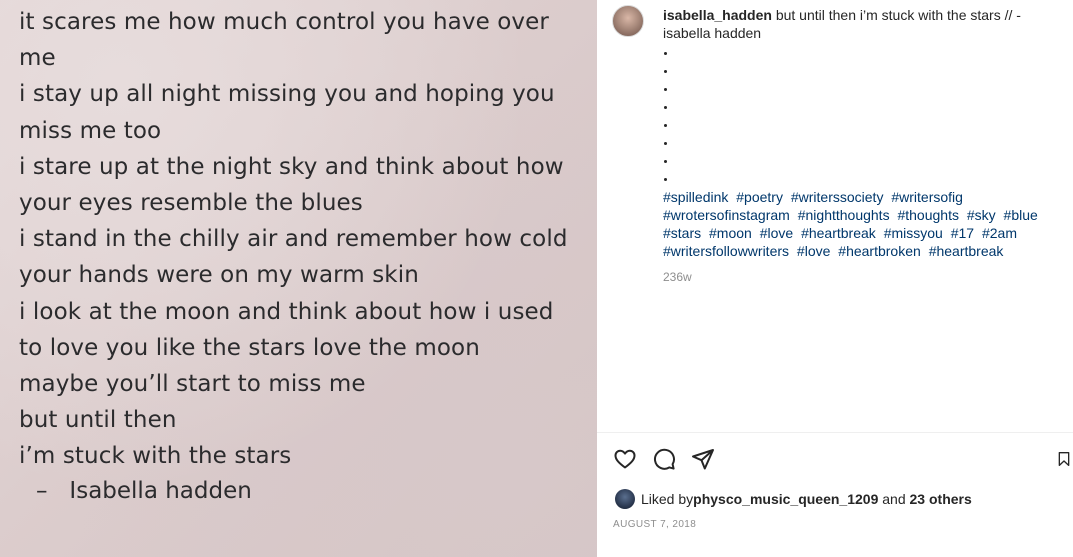 This screenshot has width=1073, height=557. Describe the element at coordinates (144, 491) in the screenshot. I see `poem-signature: – Isabella hadden` at that location.